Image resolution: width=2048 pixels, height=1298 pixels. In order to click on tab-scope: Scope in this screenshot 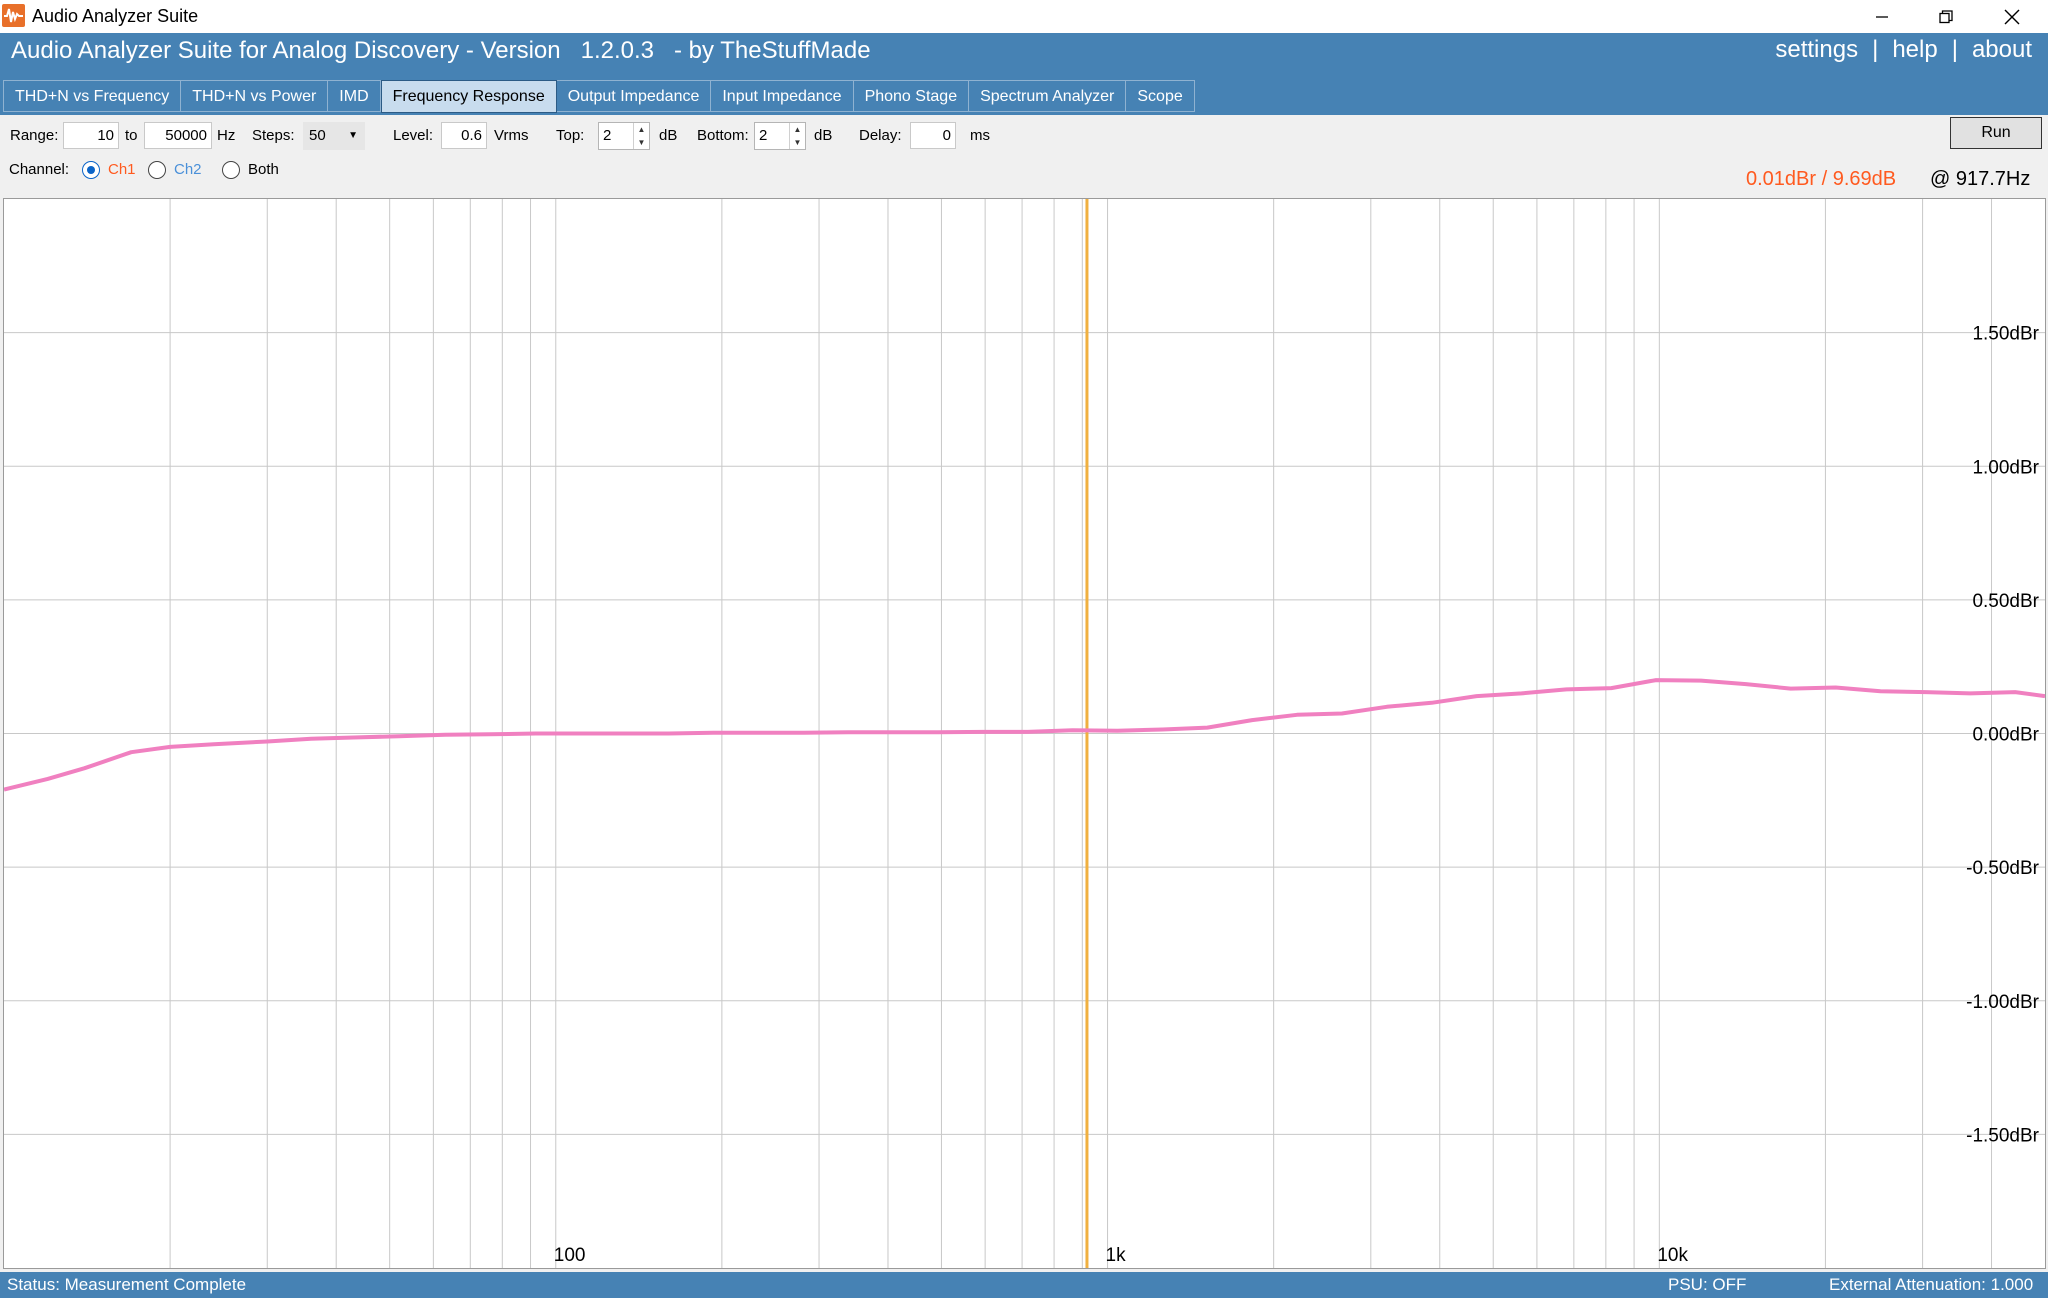, I will do `click(1160, 96)`.